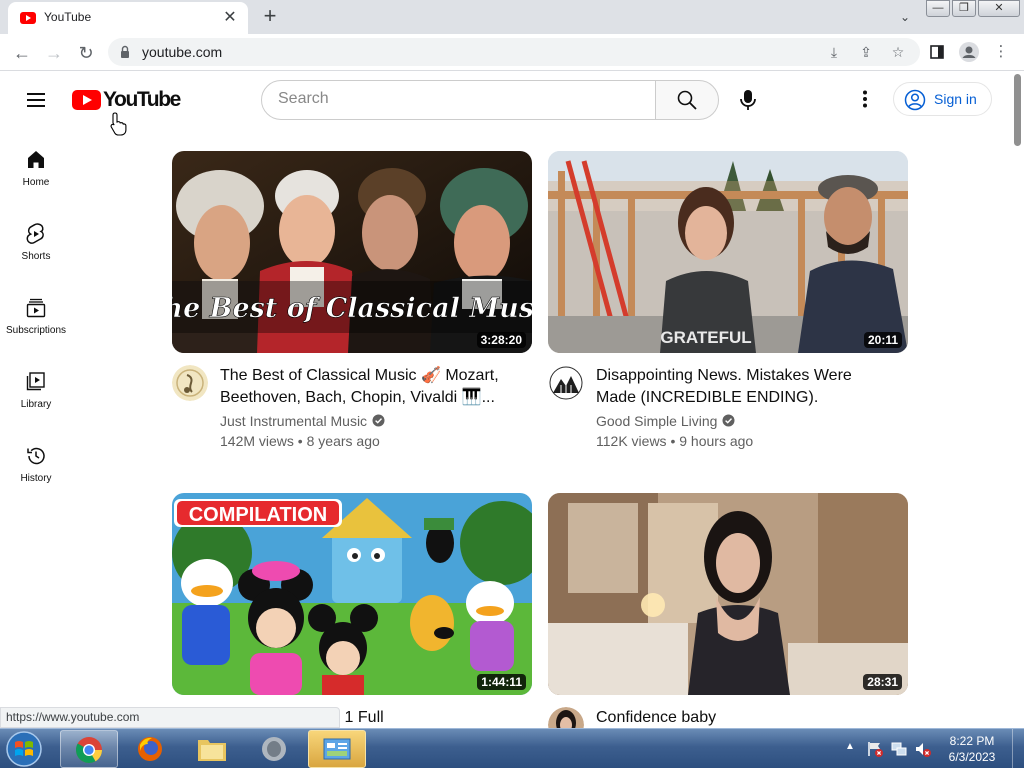 Image resolution: width=1024 pixels, height=768 pixels. I want to click on control-panel-icon, so click(337, 749).